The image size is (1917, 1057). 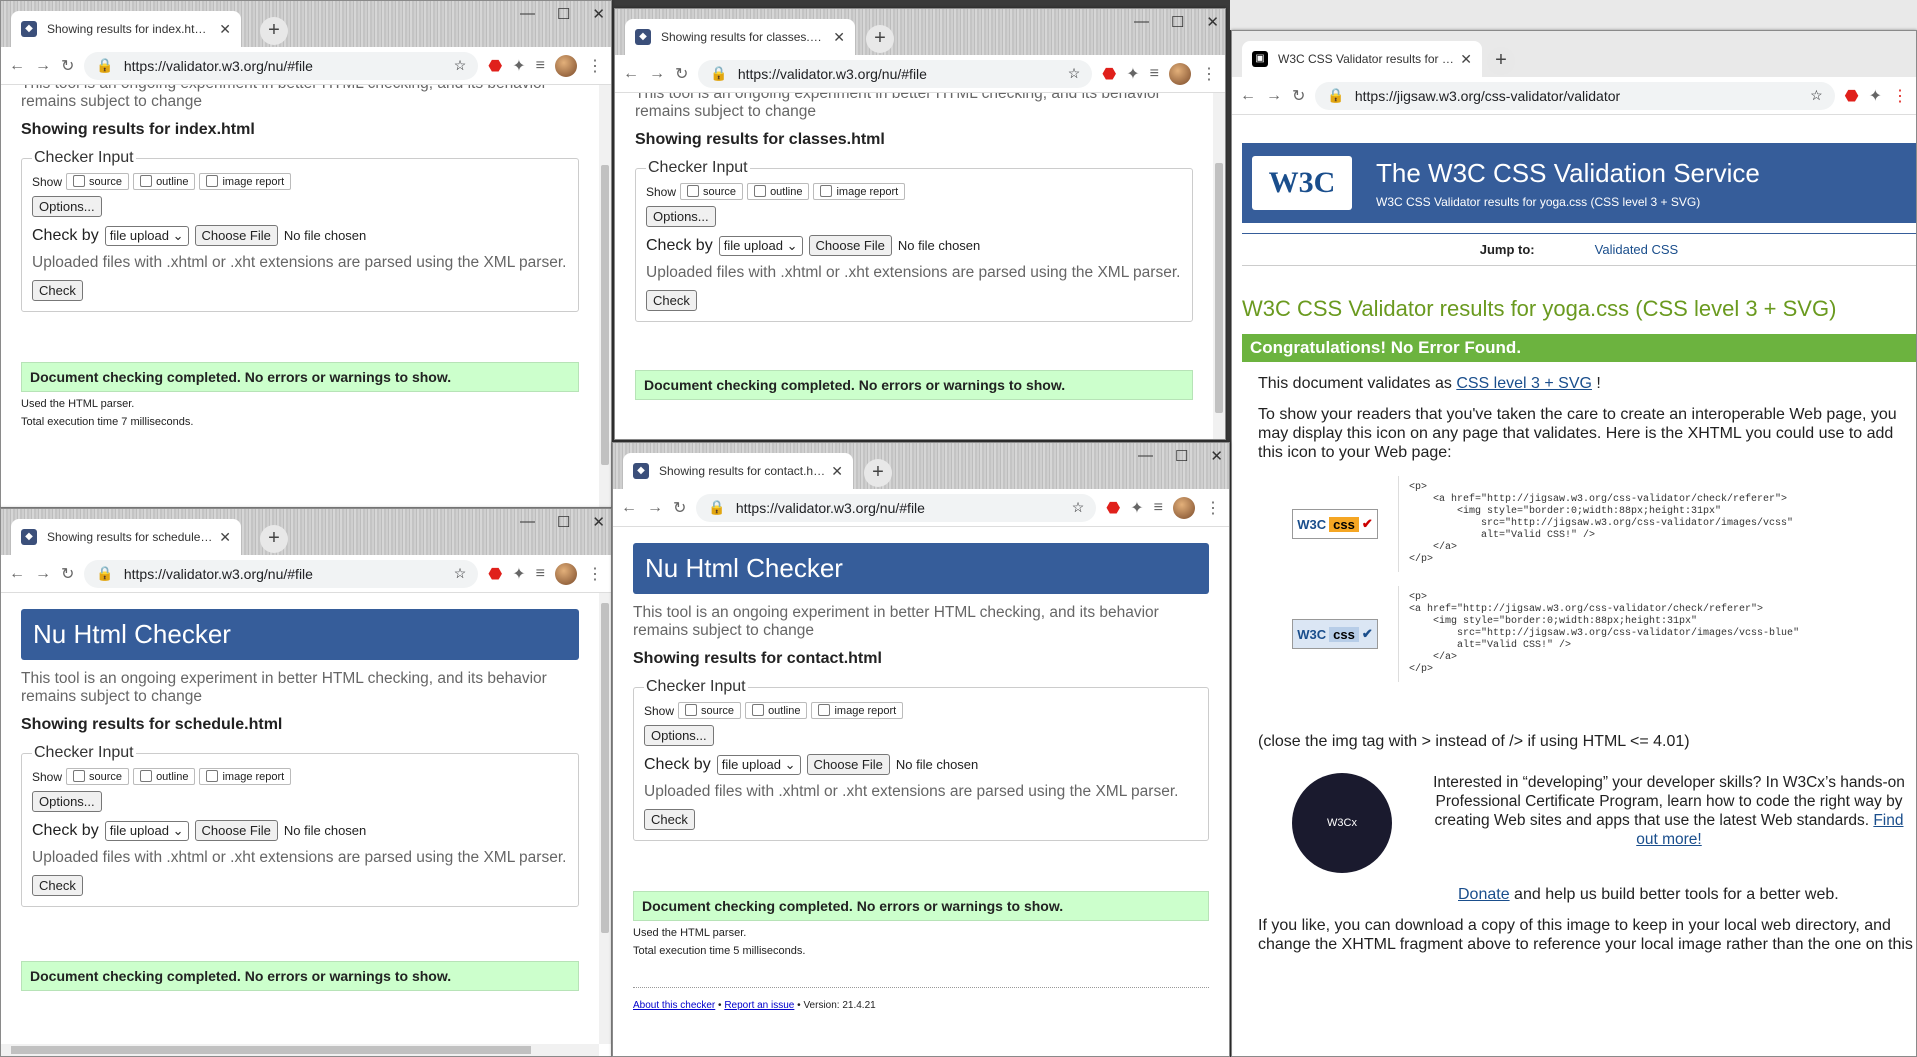 I want to click on tab-contact: ◆ Showing results for contact.html ✕, so click(x=738, y=471).